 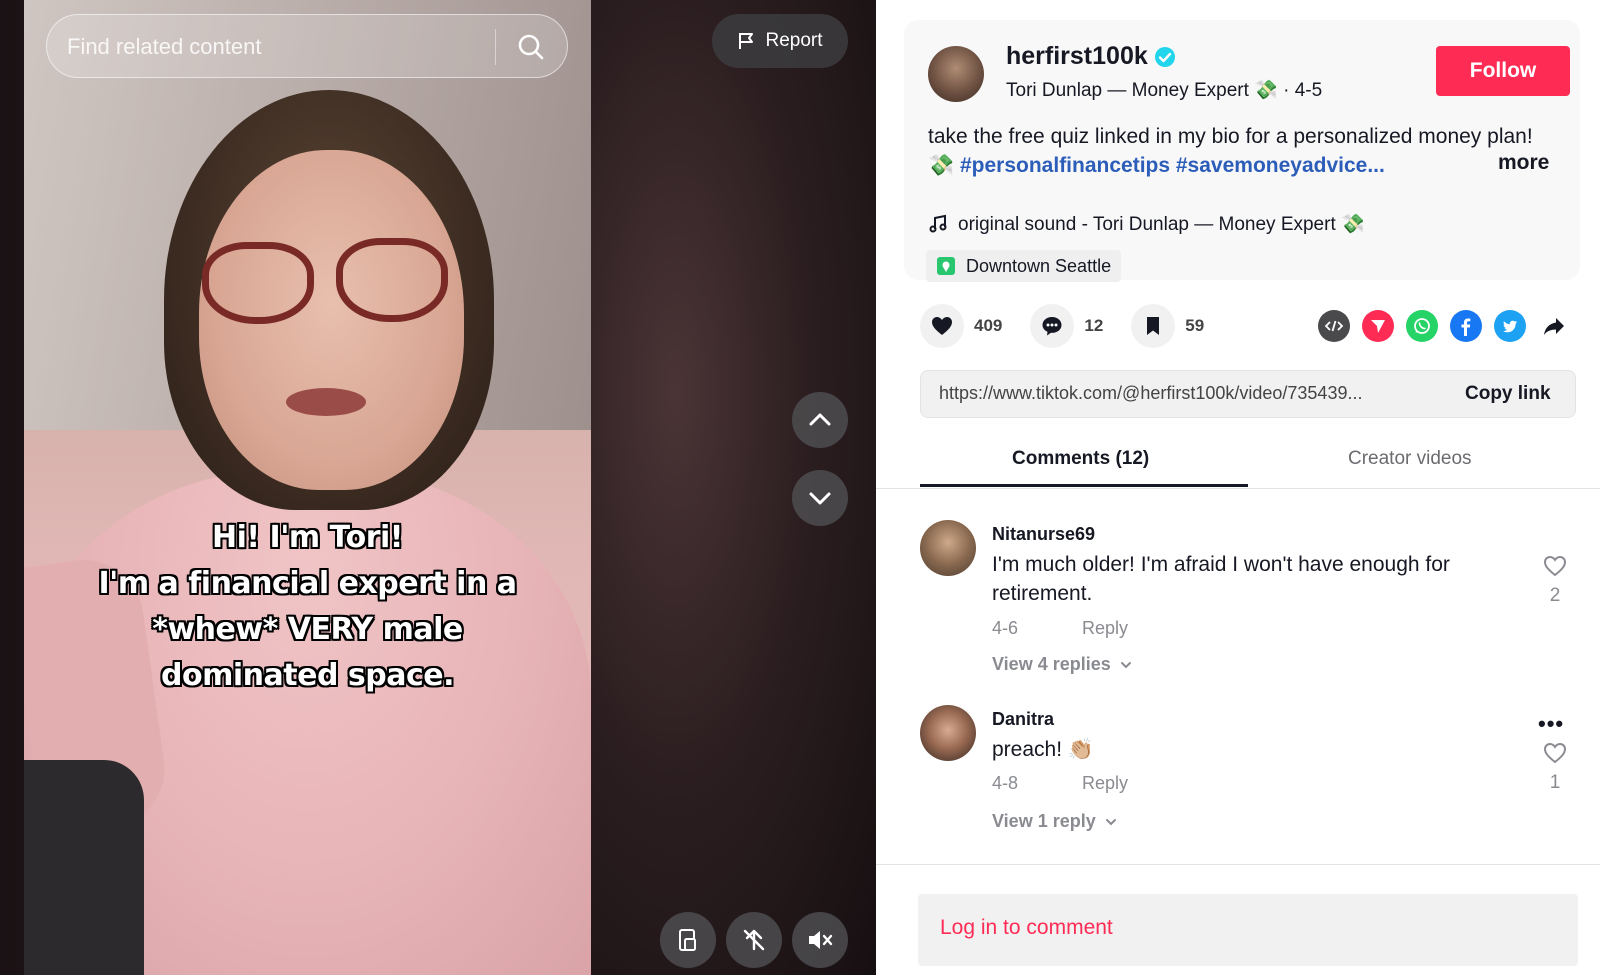 I want to click on view-replies-label: View 1 reply, so click(x=1044, y=821).